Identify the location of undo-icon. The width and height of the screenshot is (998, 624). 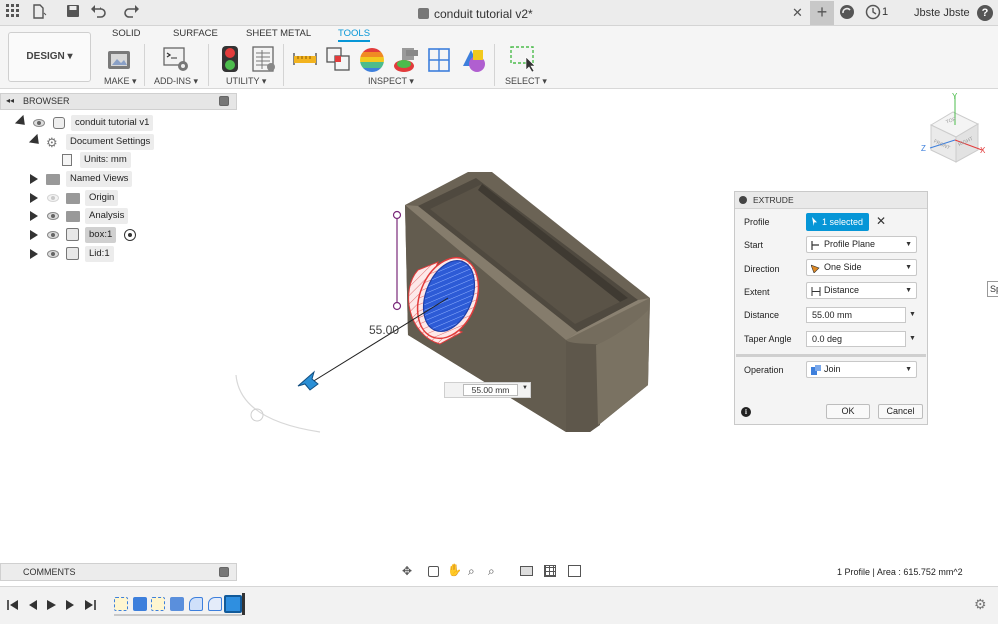
(99, 13).